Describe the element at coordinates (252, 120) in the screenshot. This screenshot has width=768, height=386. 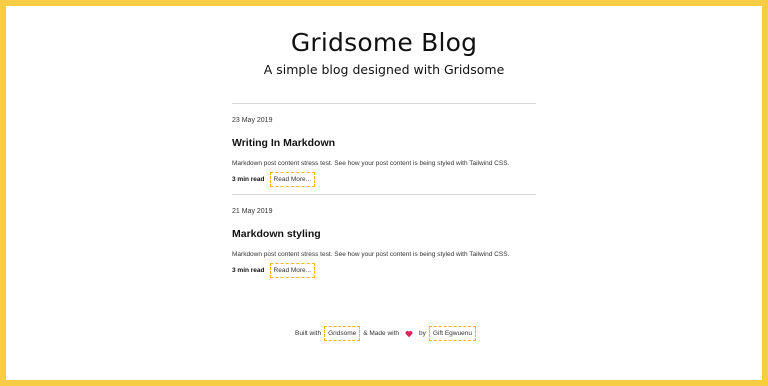
I see `post-date: 23 May 2019` at that location.